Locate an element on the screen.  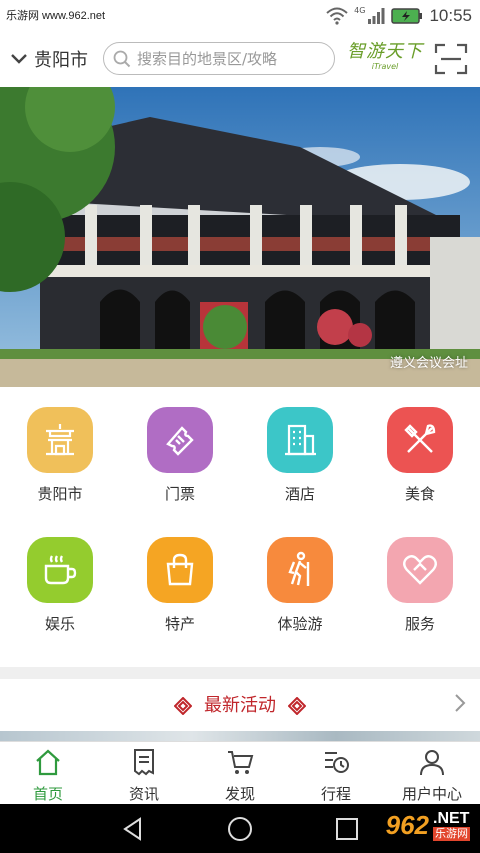
app-header: 贵阳市 搜索目的地景区/攻略 智游天下 iTravel is located at coordinates (240, 59).